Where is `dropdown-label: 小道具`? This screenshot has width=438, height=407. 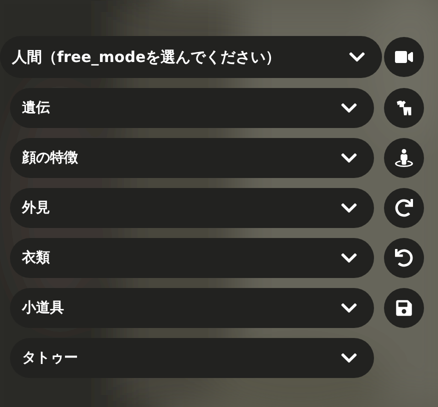
dropdown-label: 小道具 is located at coordinates (43, 308).